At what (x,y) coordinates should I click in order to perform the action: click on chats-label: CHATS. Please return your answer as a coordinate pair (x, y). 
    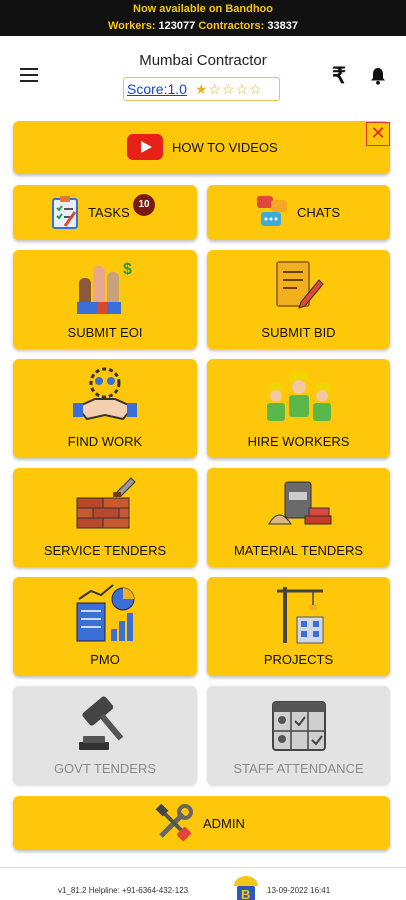
    Looking at the image, I should click on (319, 212).